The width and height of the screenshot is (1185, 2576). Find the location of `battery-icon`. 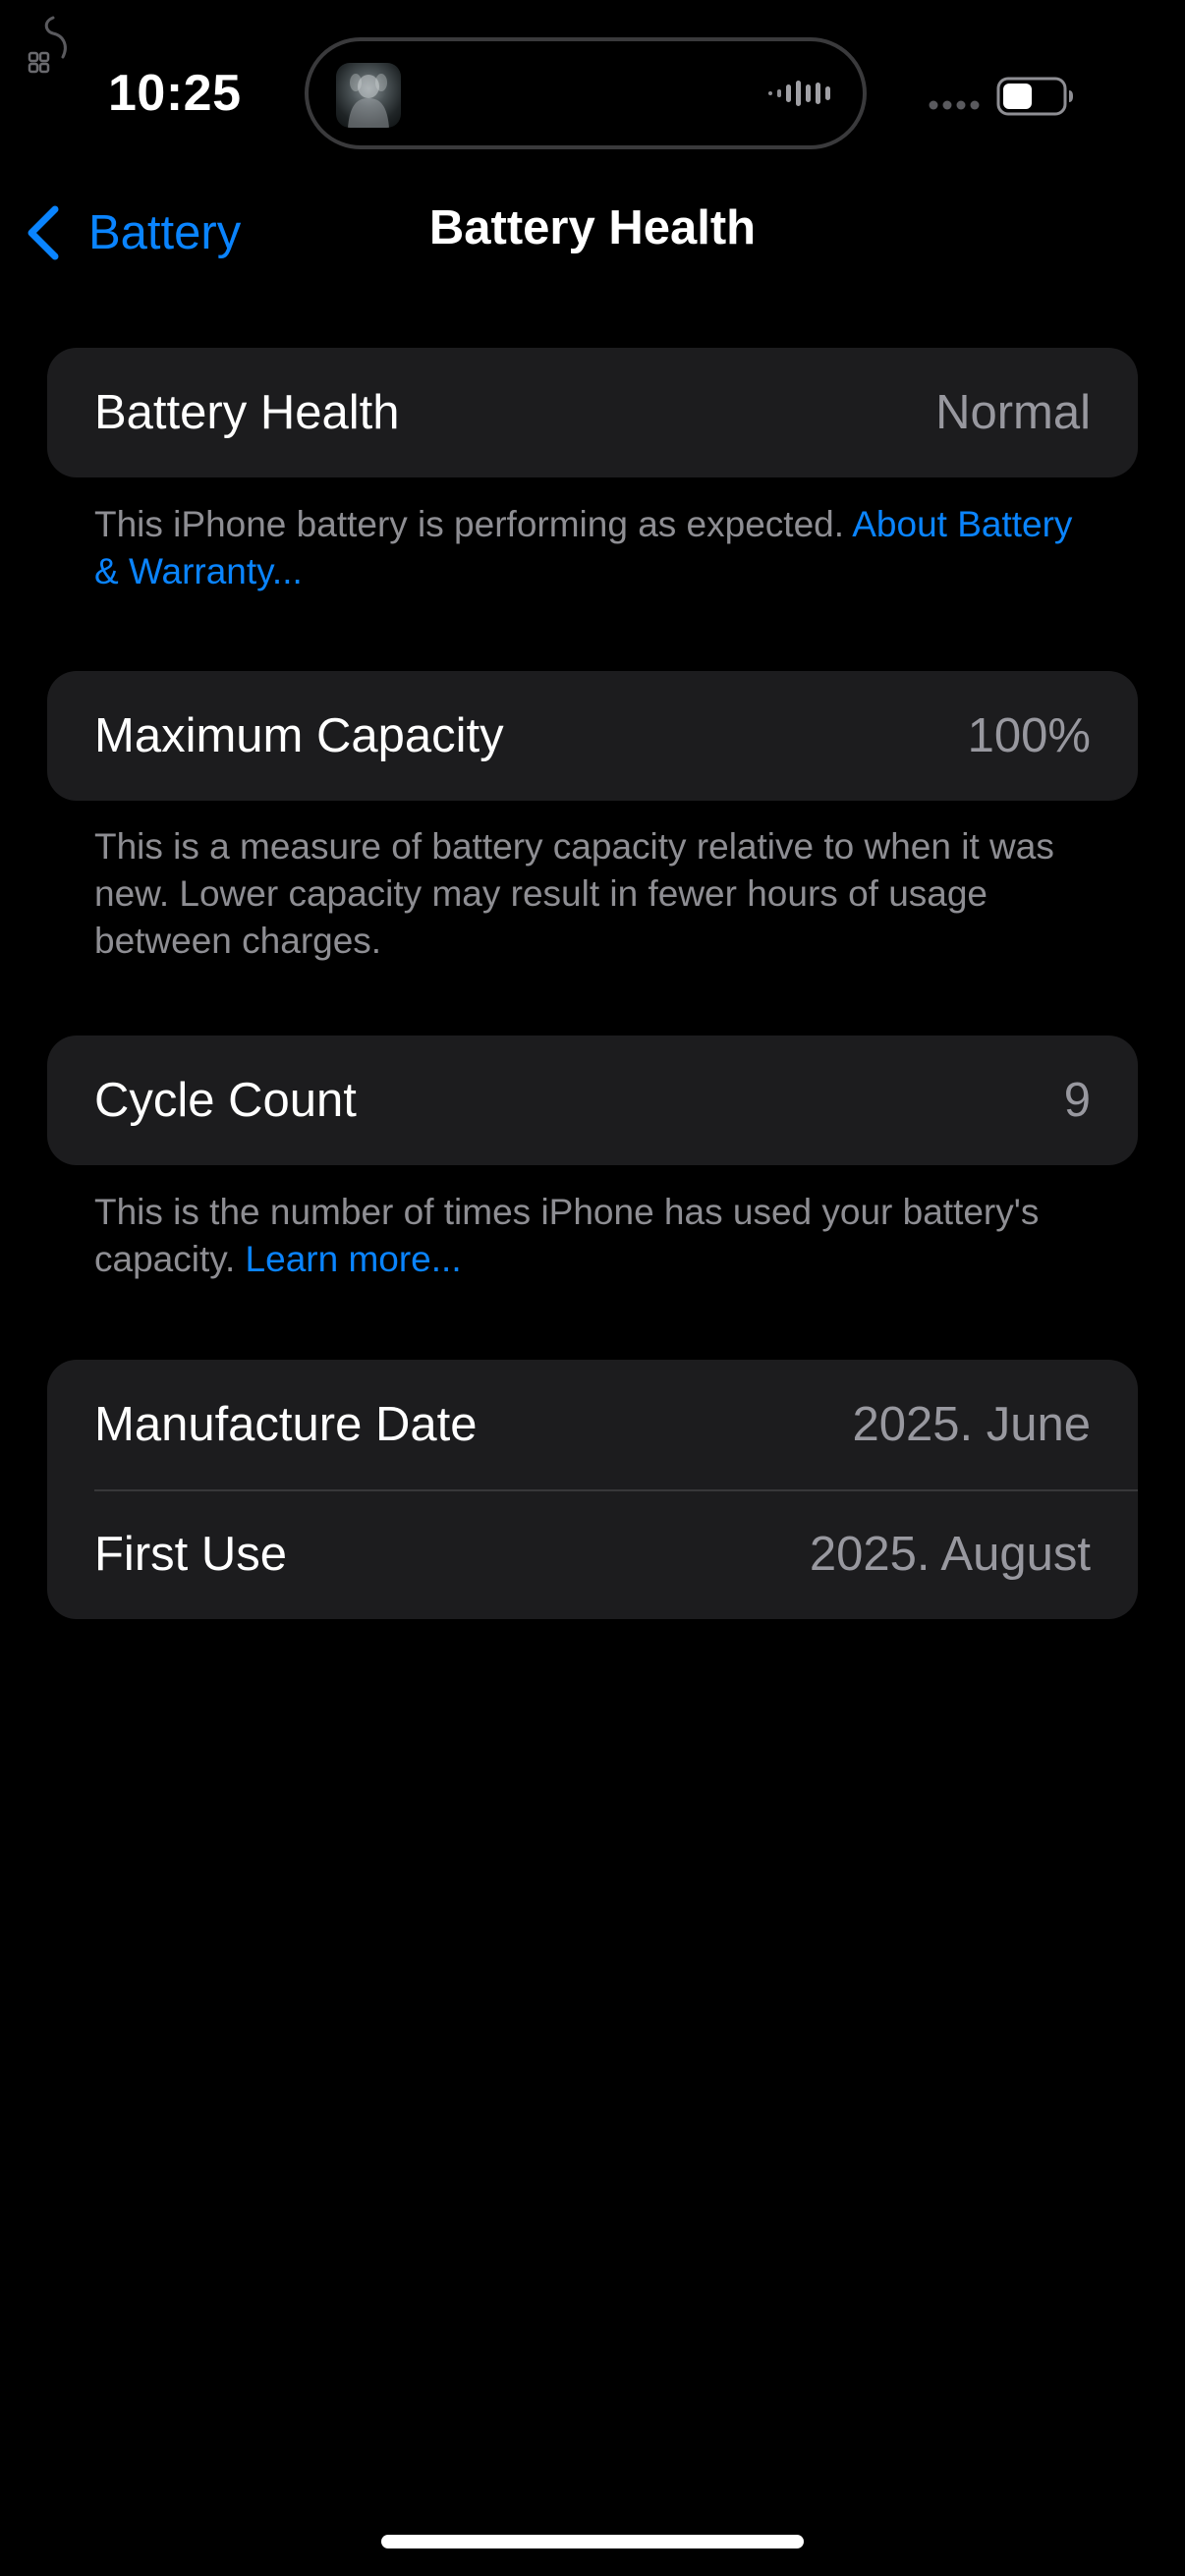

battery-icon is located at coordinates (1034, 96).